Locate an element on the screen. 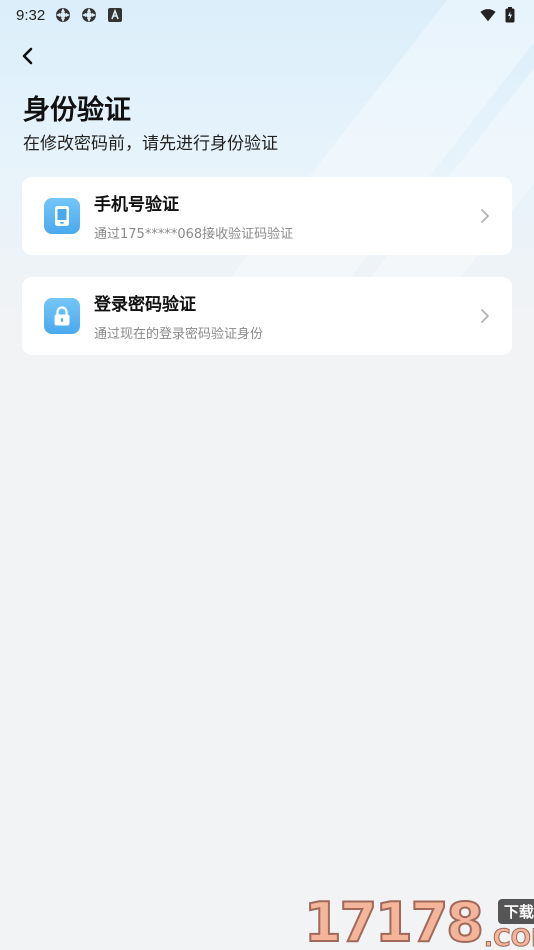 The height and width of the screenshot is (950, 534). wifi-icon is located at coordinates (488, 15).